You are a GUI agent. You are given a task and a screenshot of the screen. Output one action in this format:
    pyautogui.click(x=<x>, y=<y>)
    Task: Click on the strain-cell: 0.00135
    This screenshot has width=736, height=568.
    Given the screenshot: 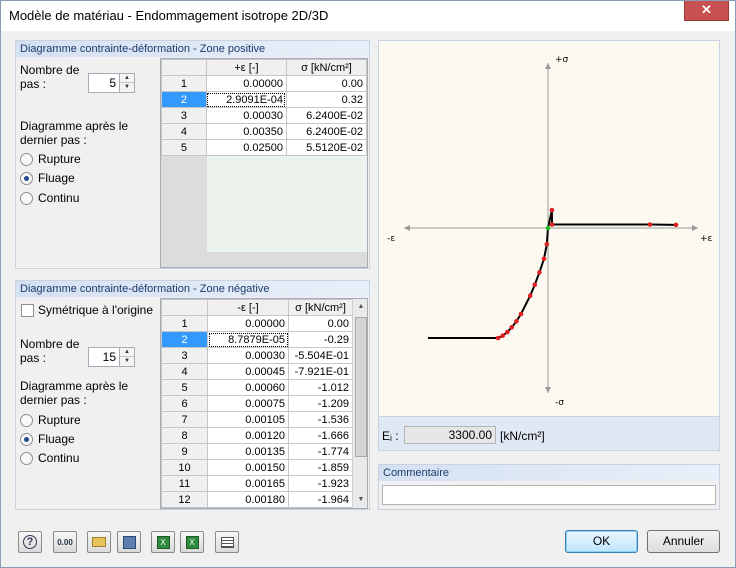 What is the action you would take?
    pyautogui.click(x=248, y=451)
    